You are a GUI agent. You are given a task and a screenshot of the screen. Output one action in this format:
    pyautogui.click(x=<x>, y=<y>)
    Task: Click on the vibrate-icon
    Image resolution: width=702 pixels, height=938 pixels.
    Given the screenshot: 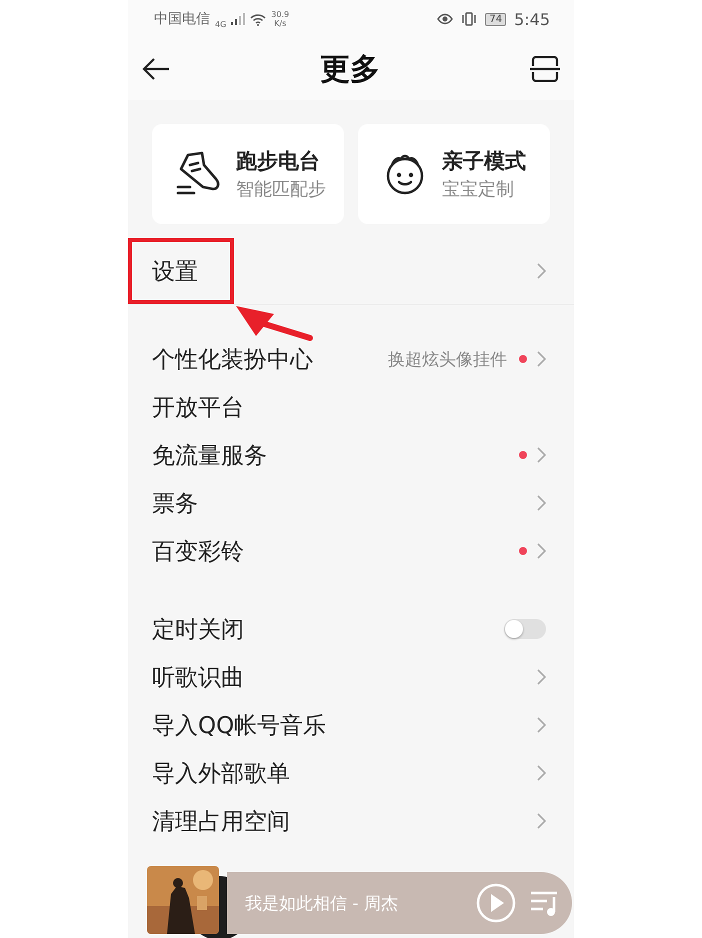 What is the action you would take?
    pyautogui.click(x=469, y=19)
    